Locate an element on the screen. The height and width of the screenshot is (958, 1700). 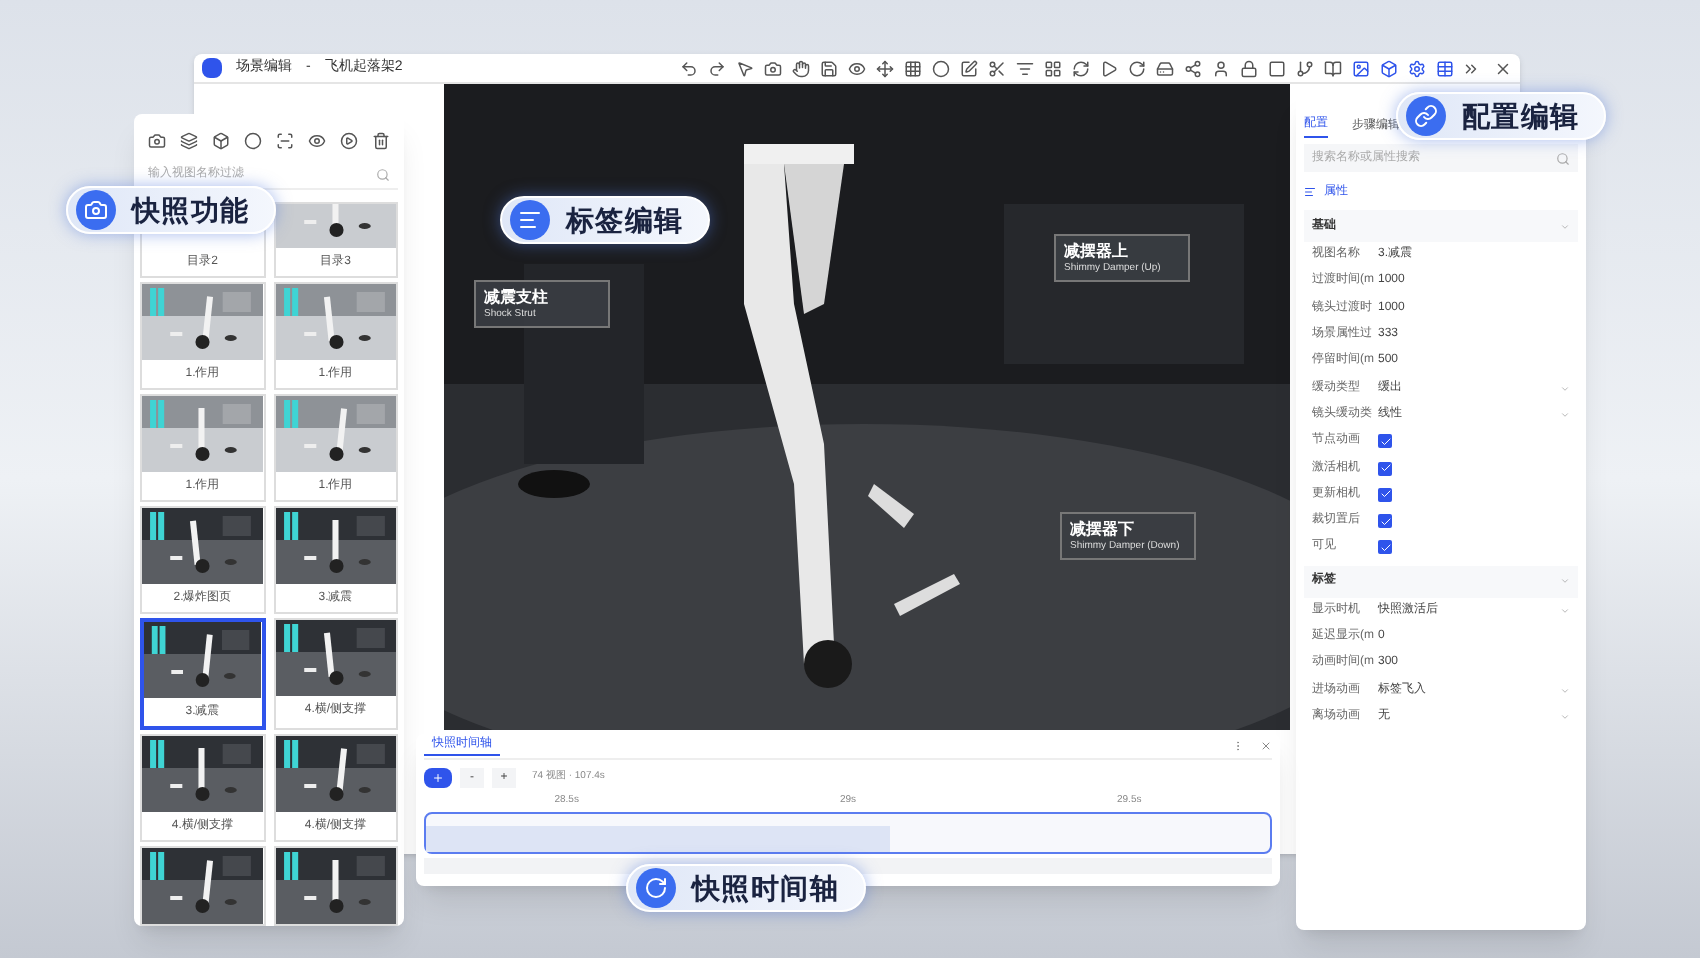
scan-icon is located at coordinates (285, 140).